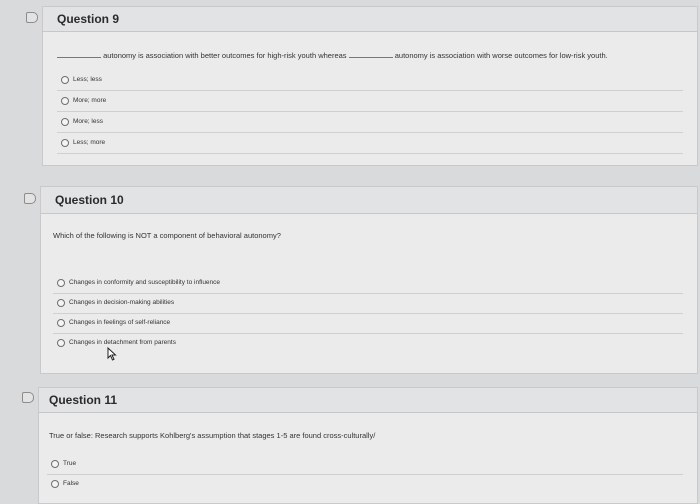 The width and height of the screenshot is (700, 504). I want to click on question-9-header: Question 9, so click(370, 19).